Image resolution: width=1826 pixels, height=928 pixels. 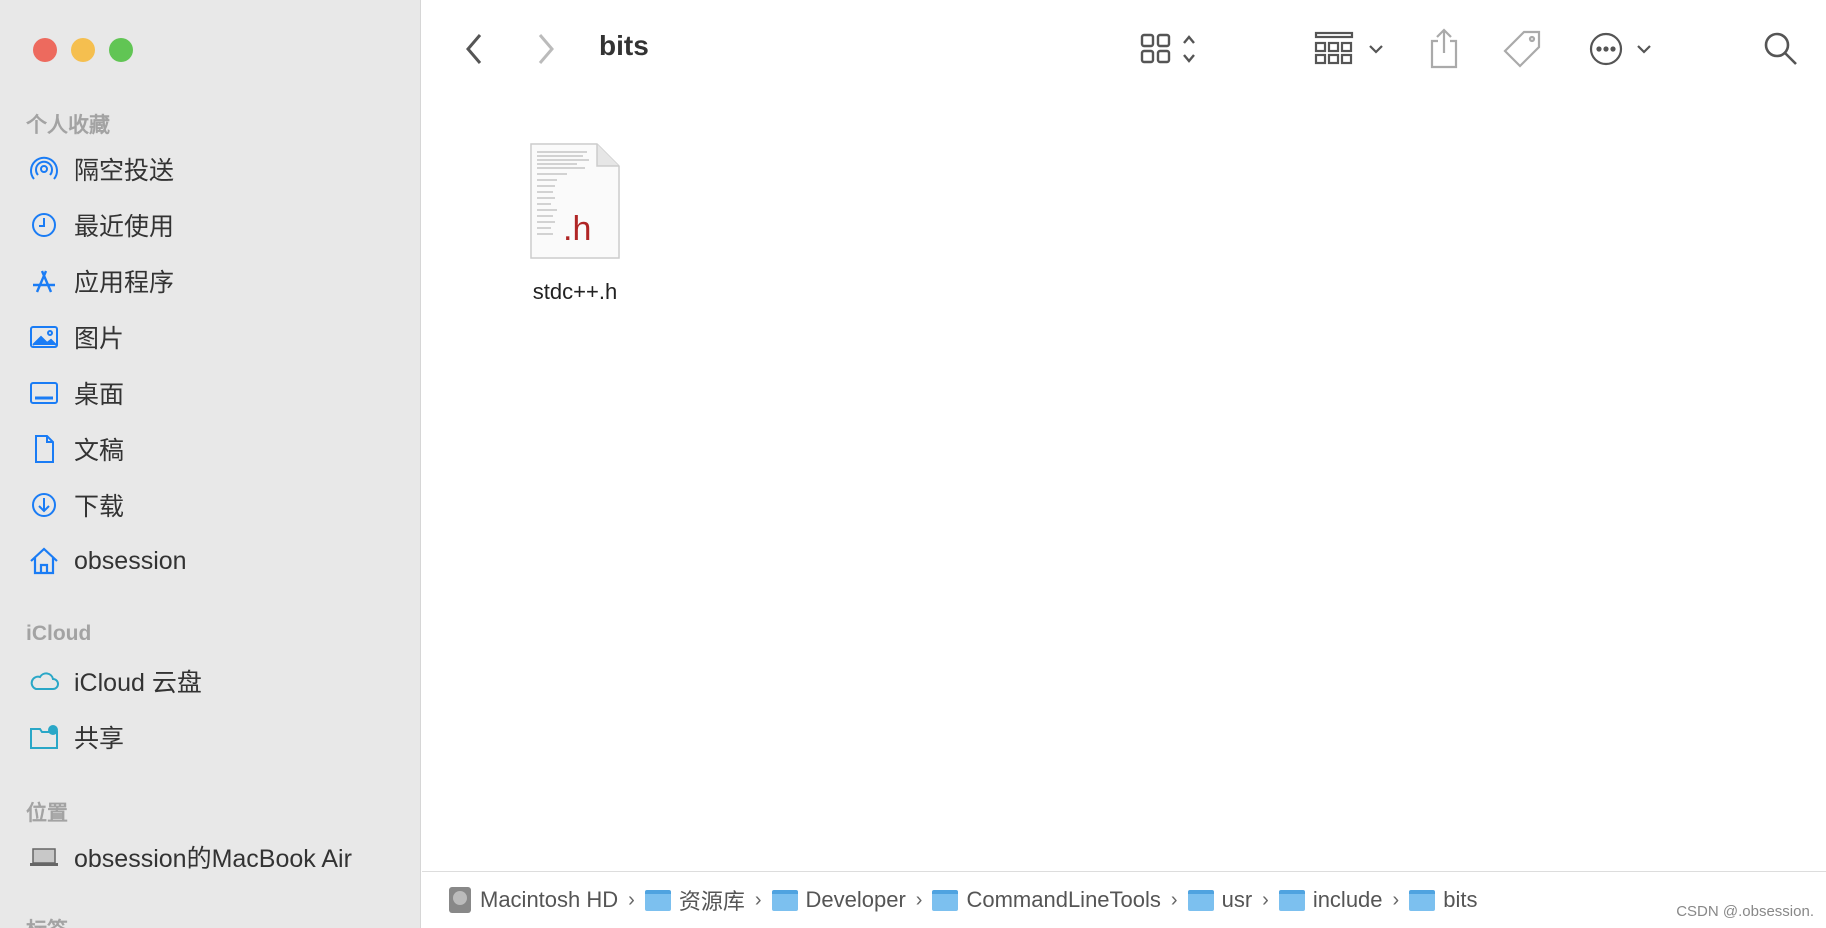 I want to click on path-label: usr, so click(x=1237, y=899).